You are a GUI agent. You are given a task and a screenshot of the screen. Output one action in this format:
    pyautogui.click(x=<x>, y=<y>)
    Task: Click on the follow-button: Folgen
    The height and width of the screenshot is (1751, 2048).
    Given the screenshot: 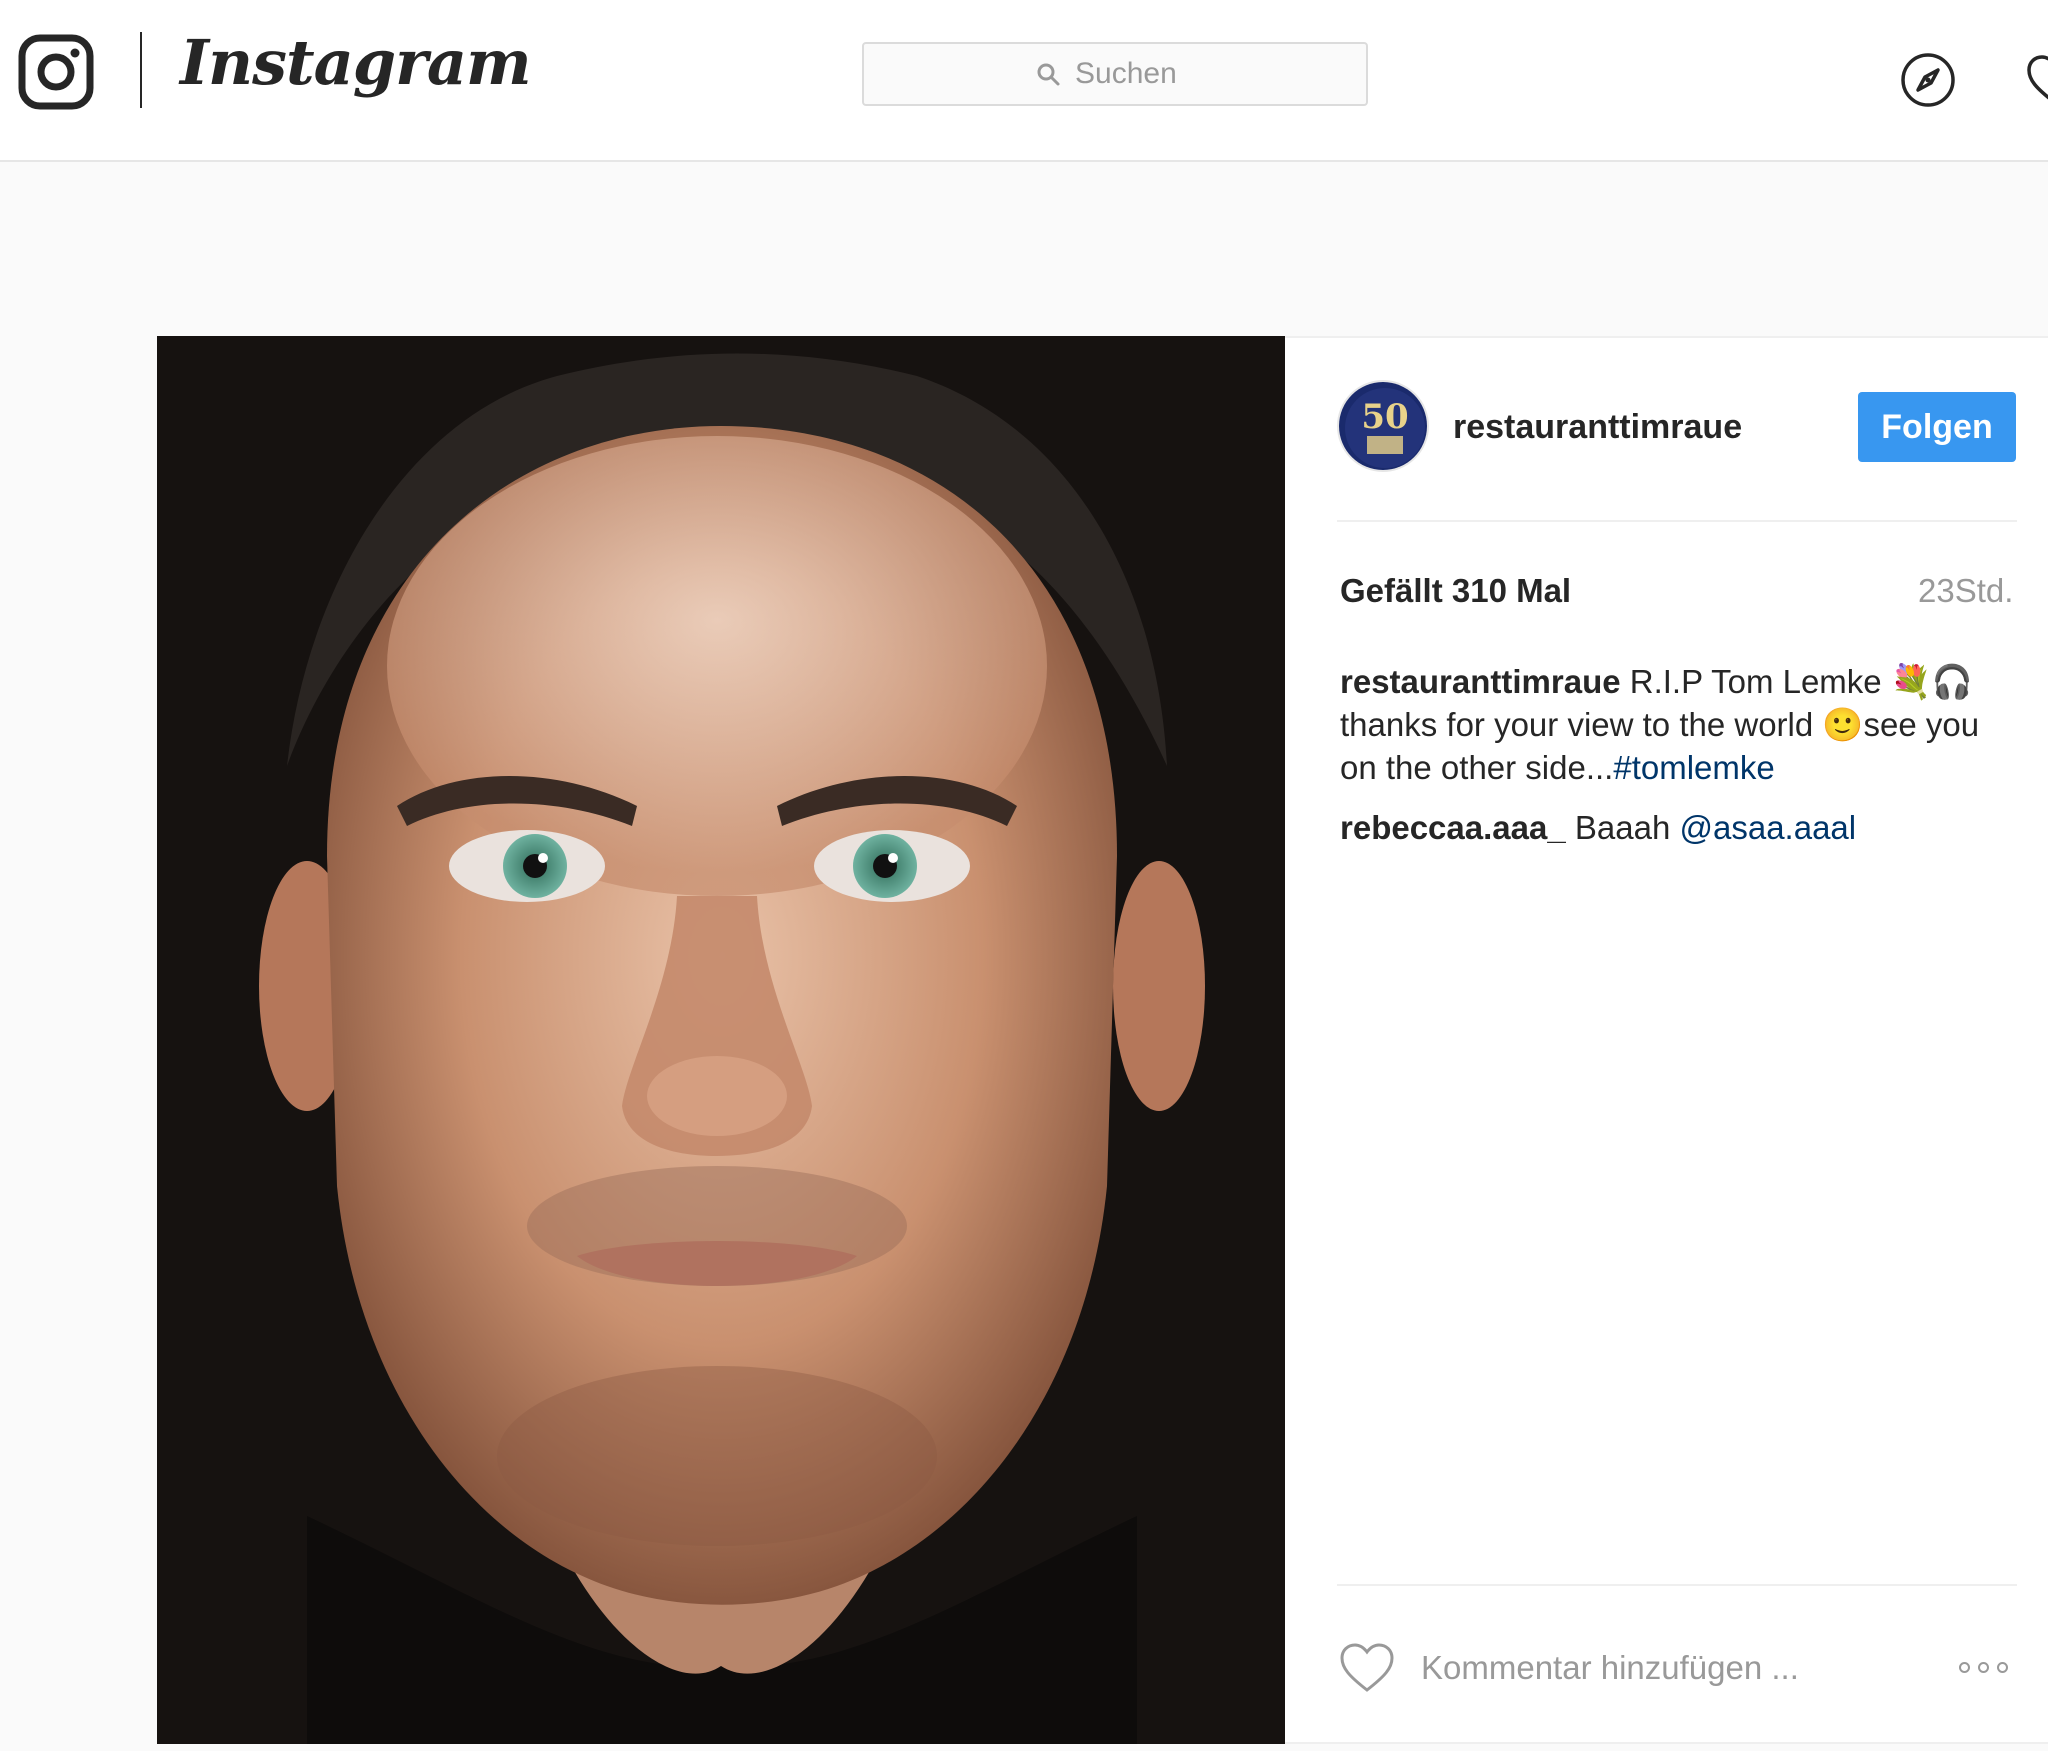 What is the action you would take?
    pyautogui.click(x=1937, y=427)
    